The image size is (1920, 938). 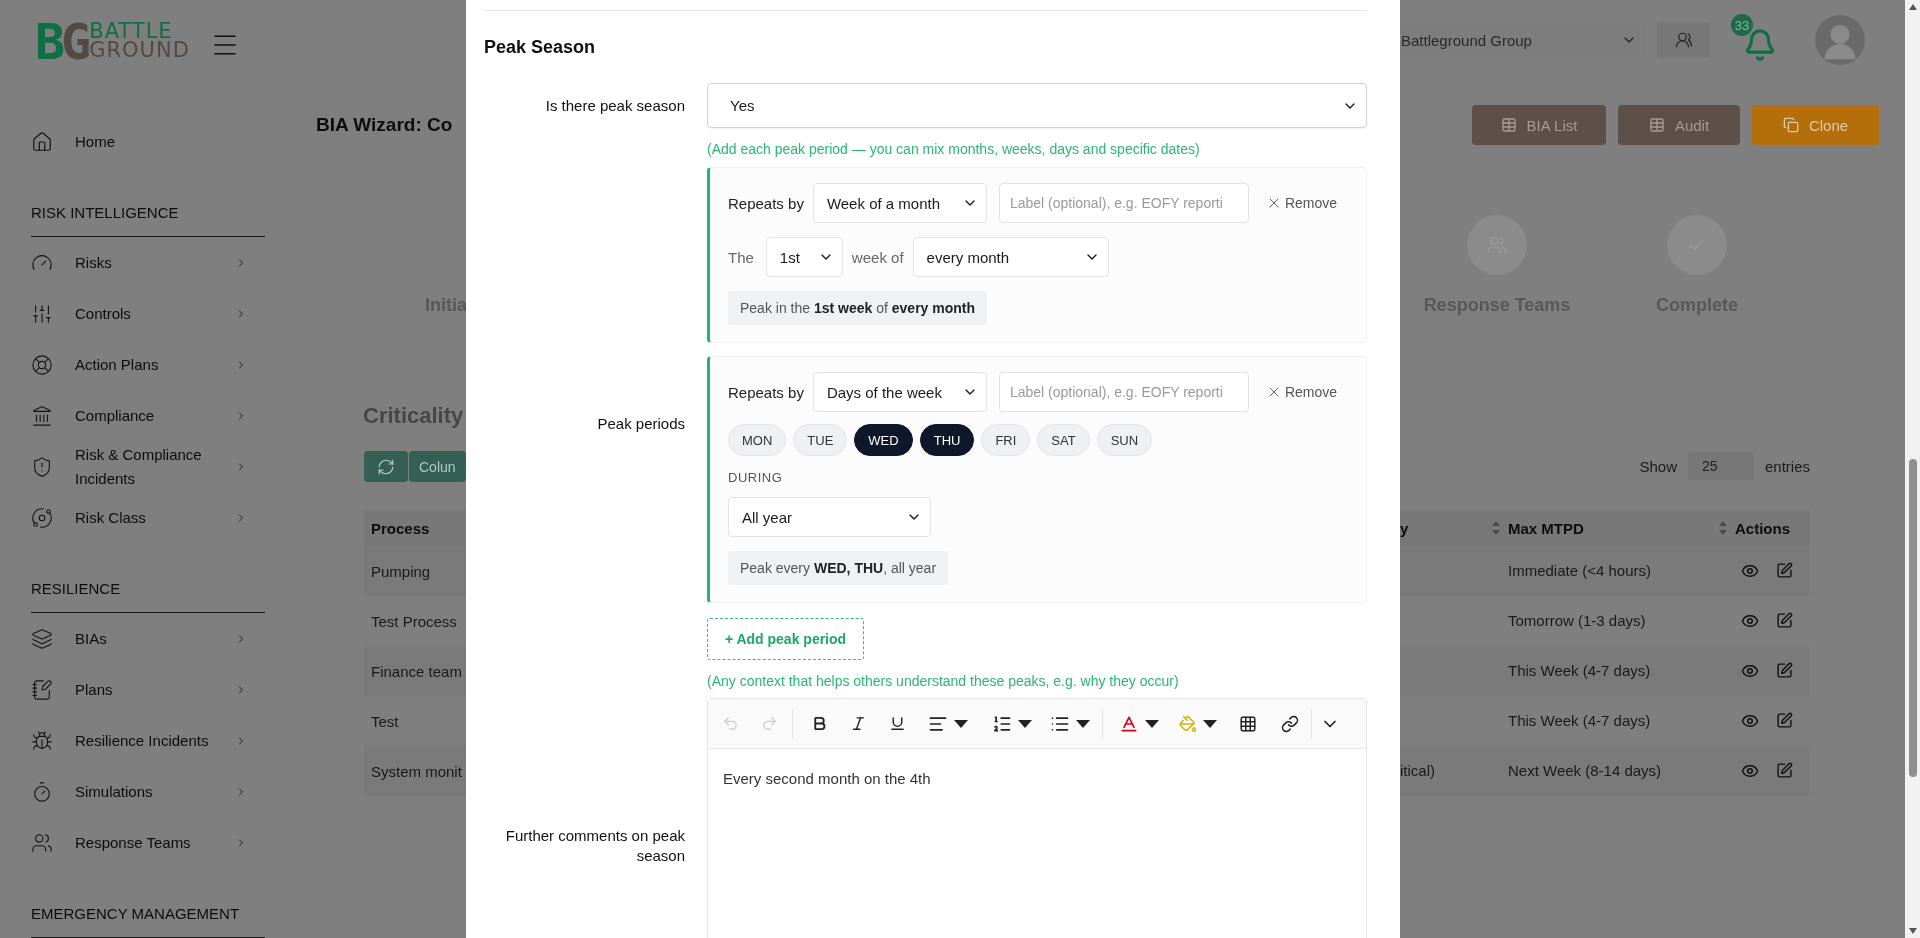 What do you see at coordinates (899, 203) in the screenshot?
I see `repeats-select: Week of a month` at bounding box center [899, 203].